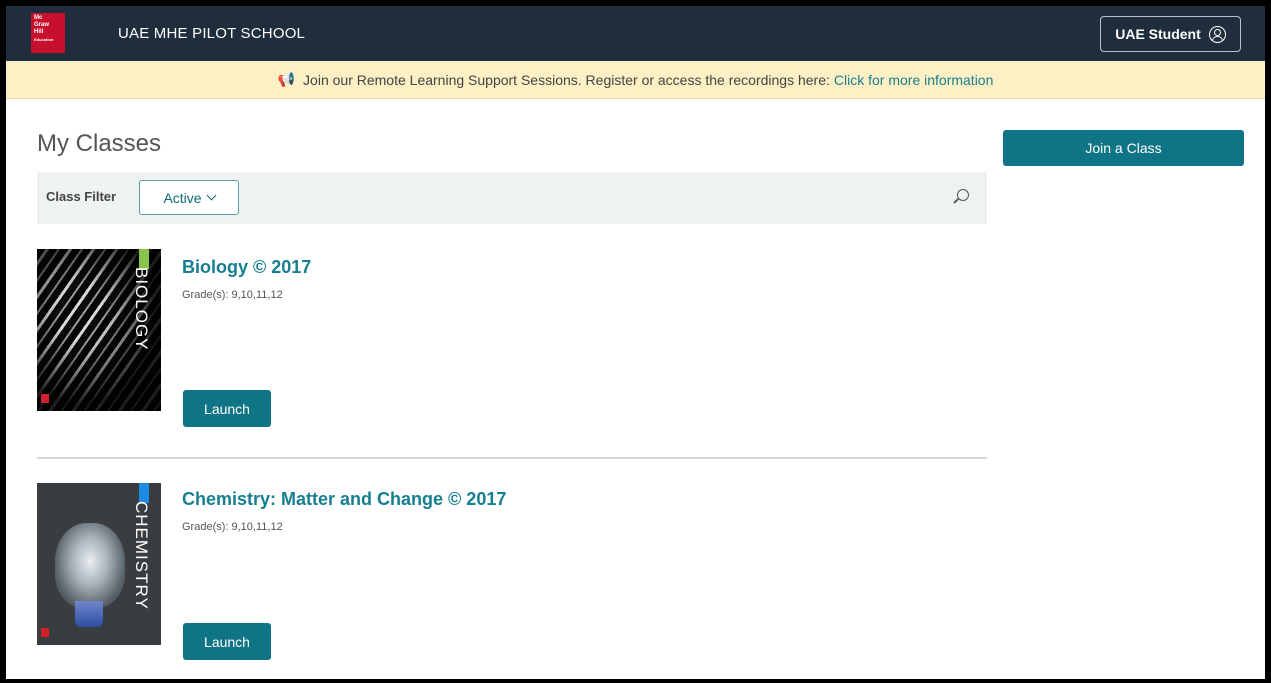  Describe the element at coordinates (212, 33) in the screenshot. I see `school-name: UAE MHE PILOT SCHOOL` at that location.